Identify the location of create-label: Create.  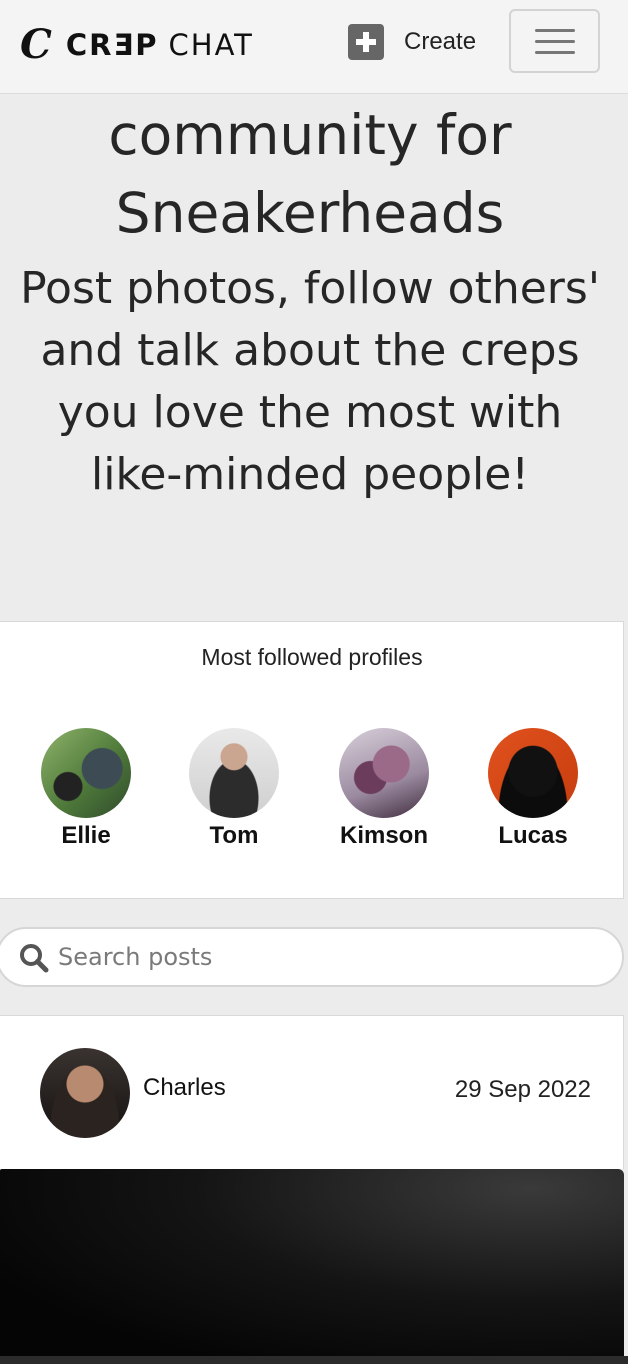
(440, 41).